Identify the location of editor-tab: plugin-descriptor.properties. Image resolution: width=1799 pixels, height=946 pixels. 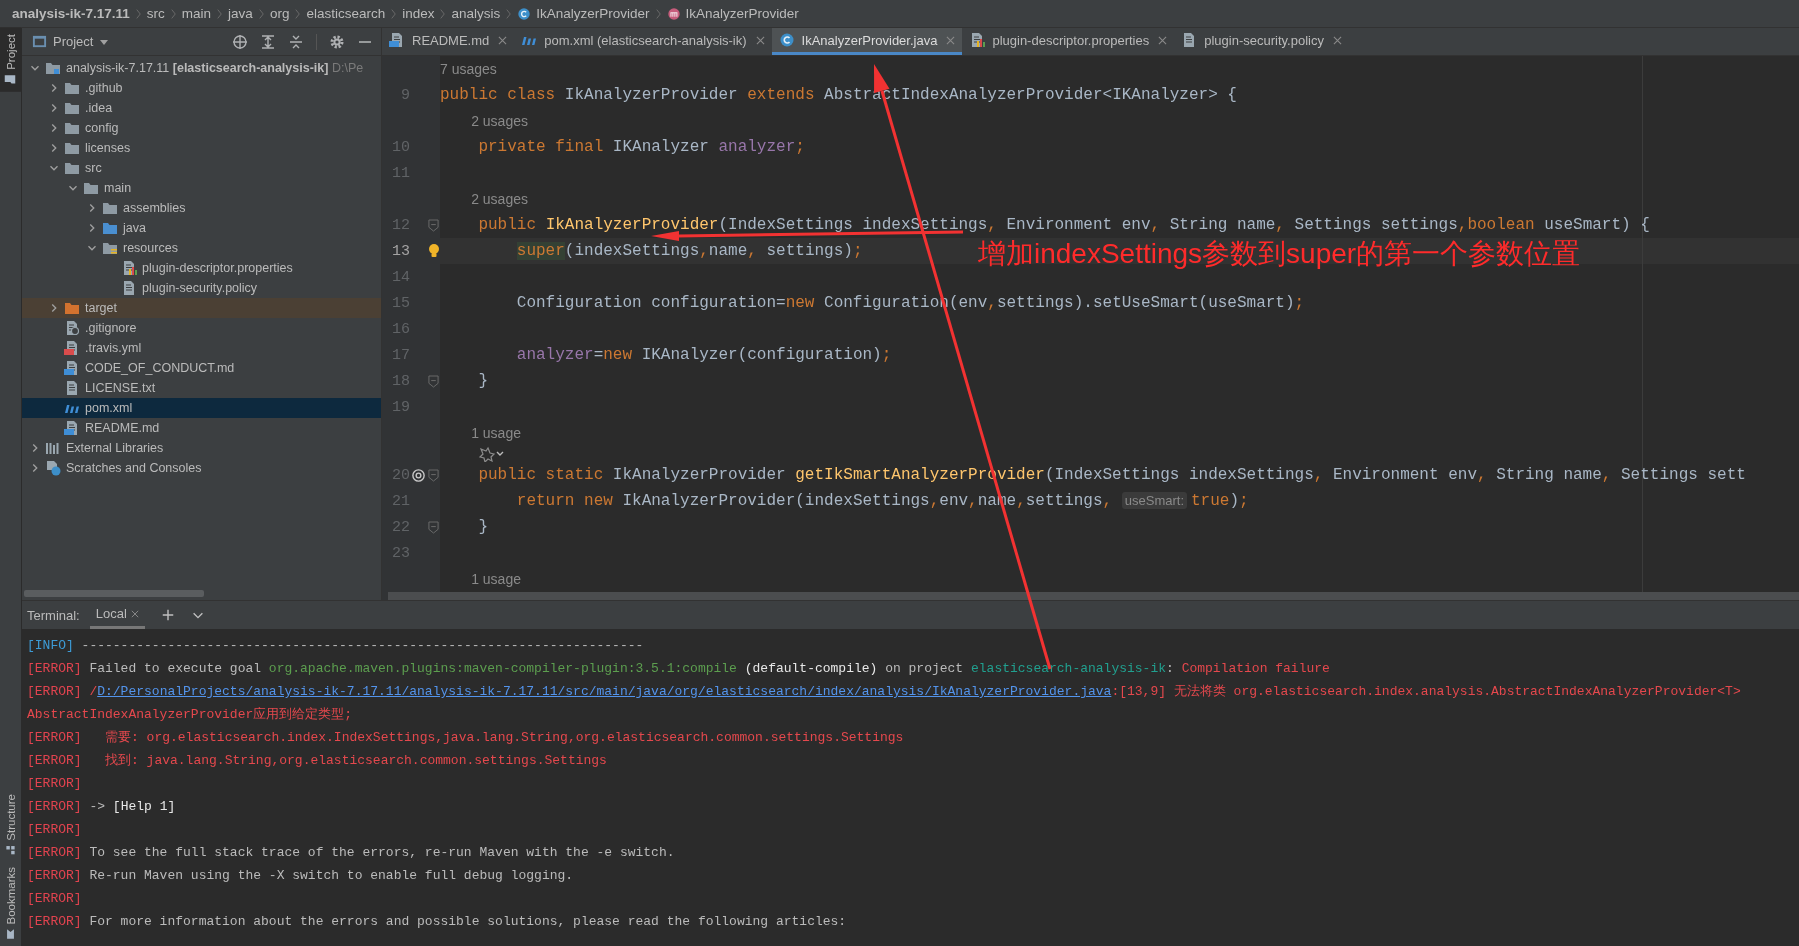
(1068, 41).